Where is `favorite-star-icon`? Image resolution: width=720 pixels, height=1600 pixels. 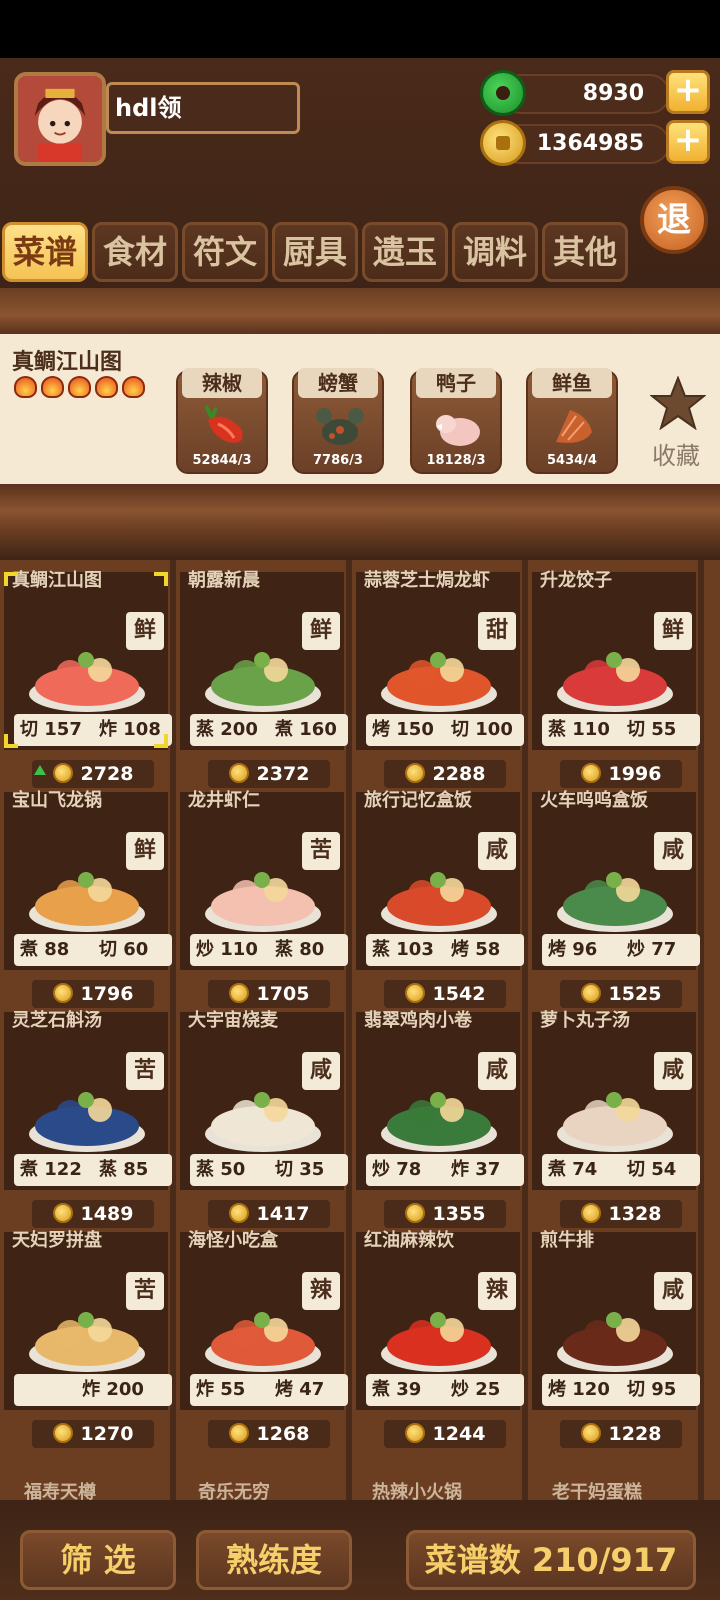 favorite-star-icon is located at coordinates (678, 403).